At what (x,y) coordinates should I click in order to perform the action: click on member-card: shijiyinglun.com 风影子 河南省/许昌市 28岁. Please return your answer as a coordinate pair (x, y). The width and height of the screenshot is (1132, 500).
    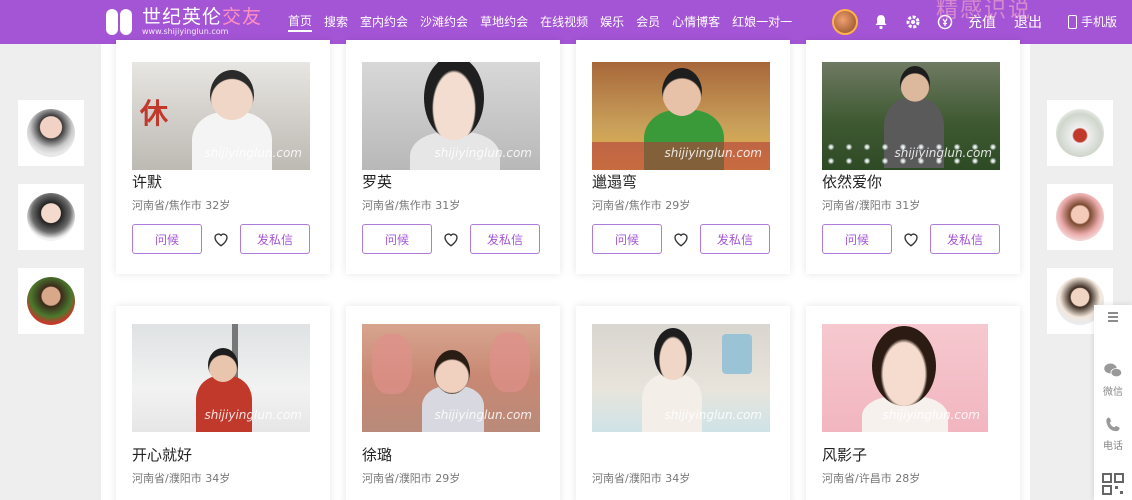
    Looking at the image, I should click on (913, 403).